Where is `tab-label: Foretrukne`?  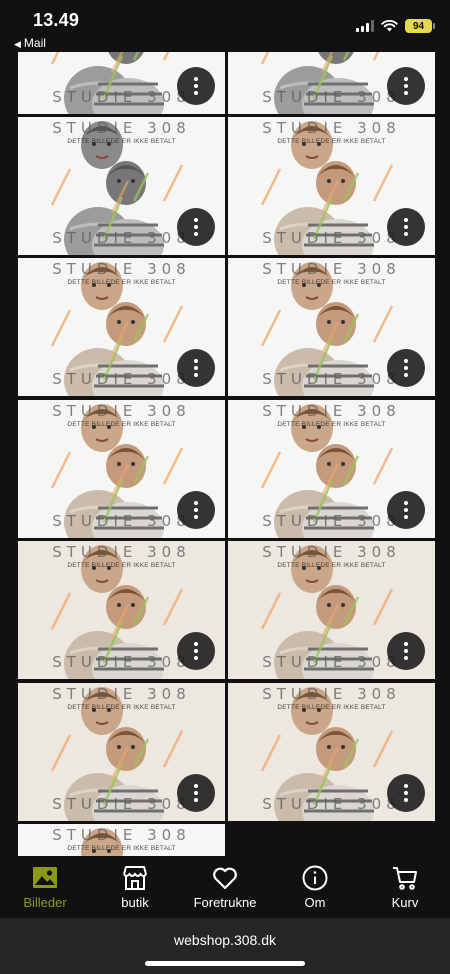
tab-label: Foretrukne is located at coordinates (225, 902).